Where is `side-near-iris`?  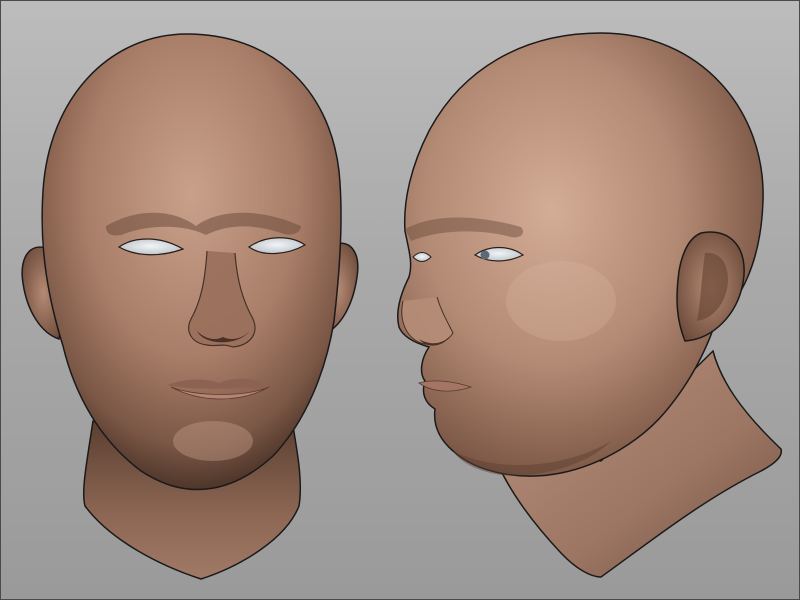 side-near-iris is located at coordinates (485, 255).